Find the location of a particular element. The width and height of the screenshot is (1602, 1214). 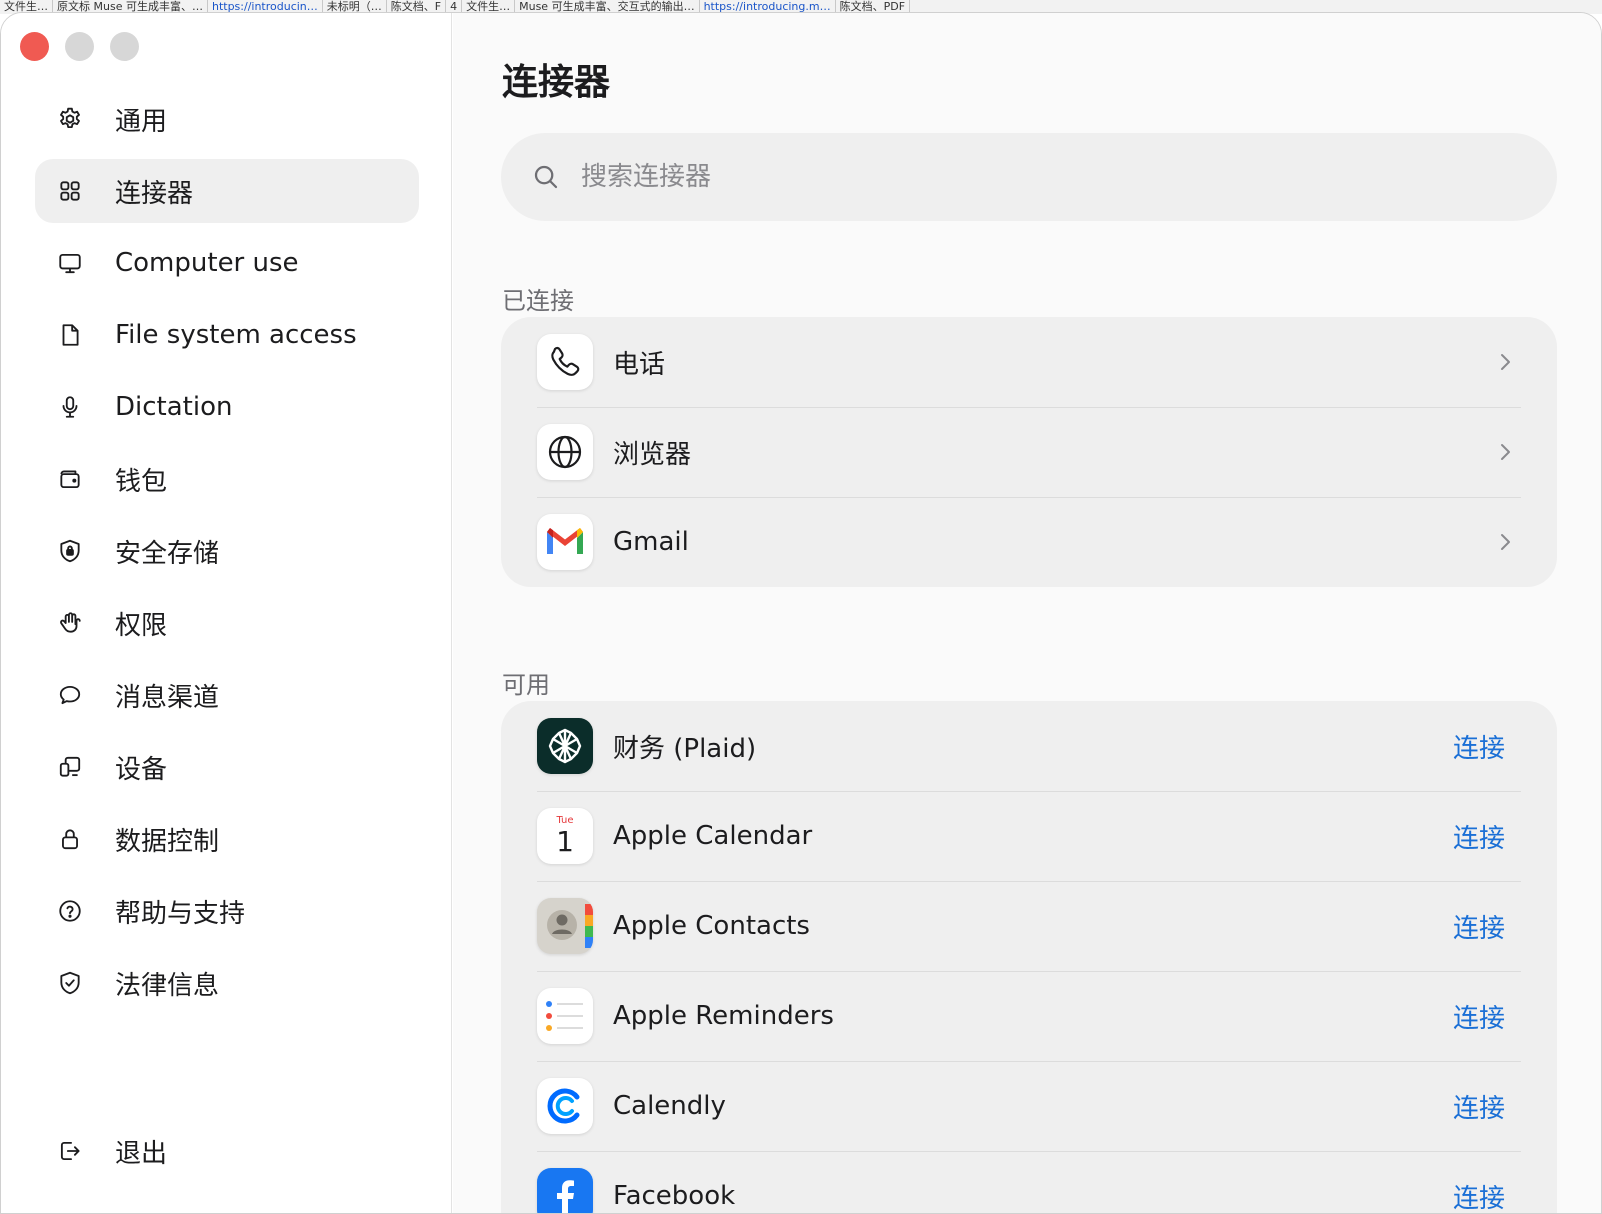

grid-icon is located at coordinates (70, 191).